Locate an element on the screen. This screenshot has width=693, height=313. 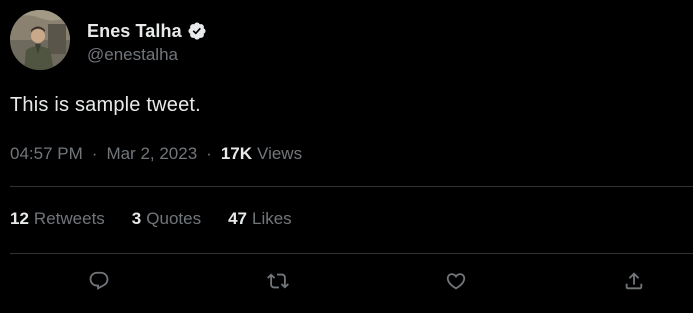
views-count: 17K is located at coordinates (236, 153).